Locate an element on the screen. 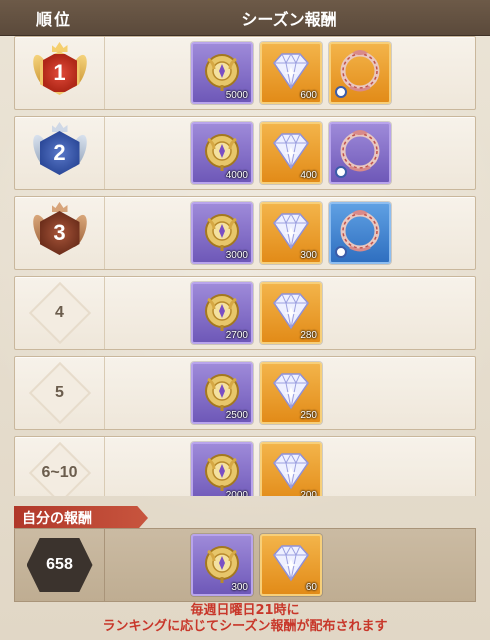 The image size is (490, 640). reward-items: 3000 300 is located at coordinates (291, 234).